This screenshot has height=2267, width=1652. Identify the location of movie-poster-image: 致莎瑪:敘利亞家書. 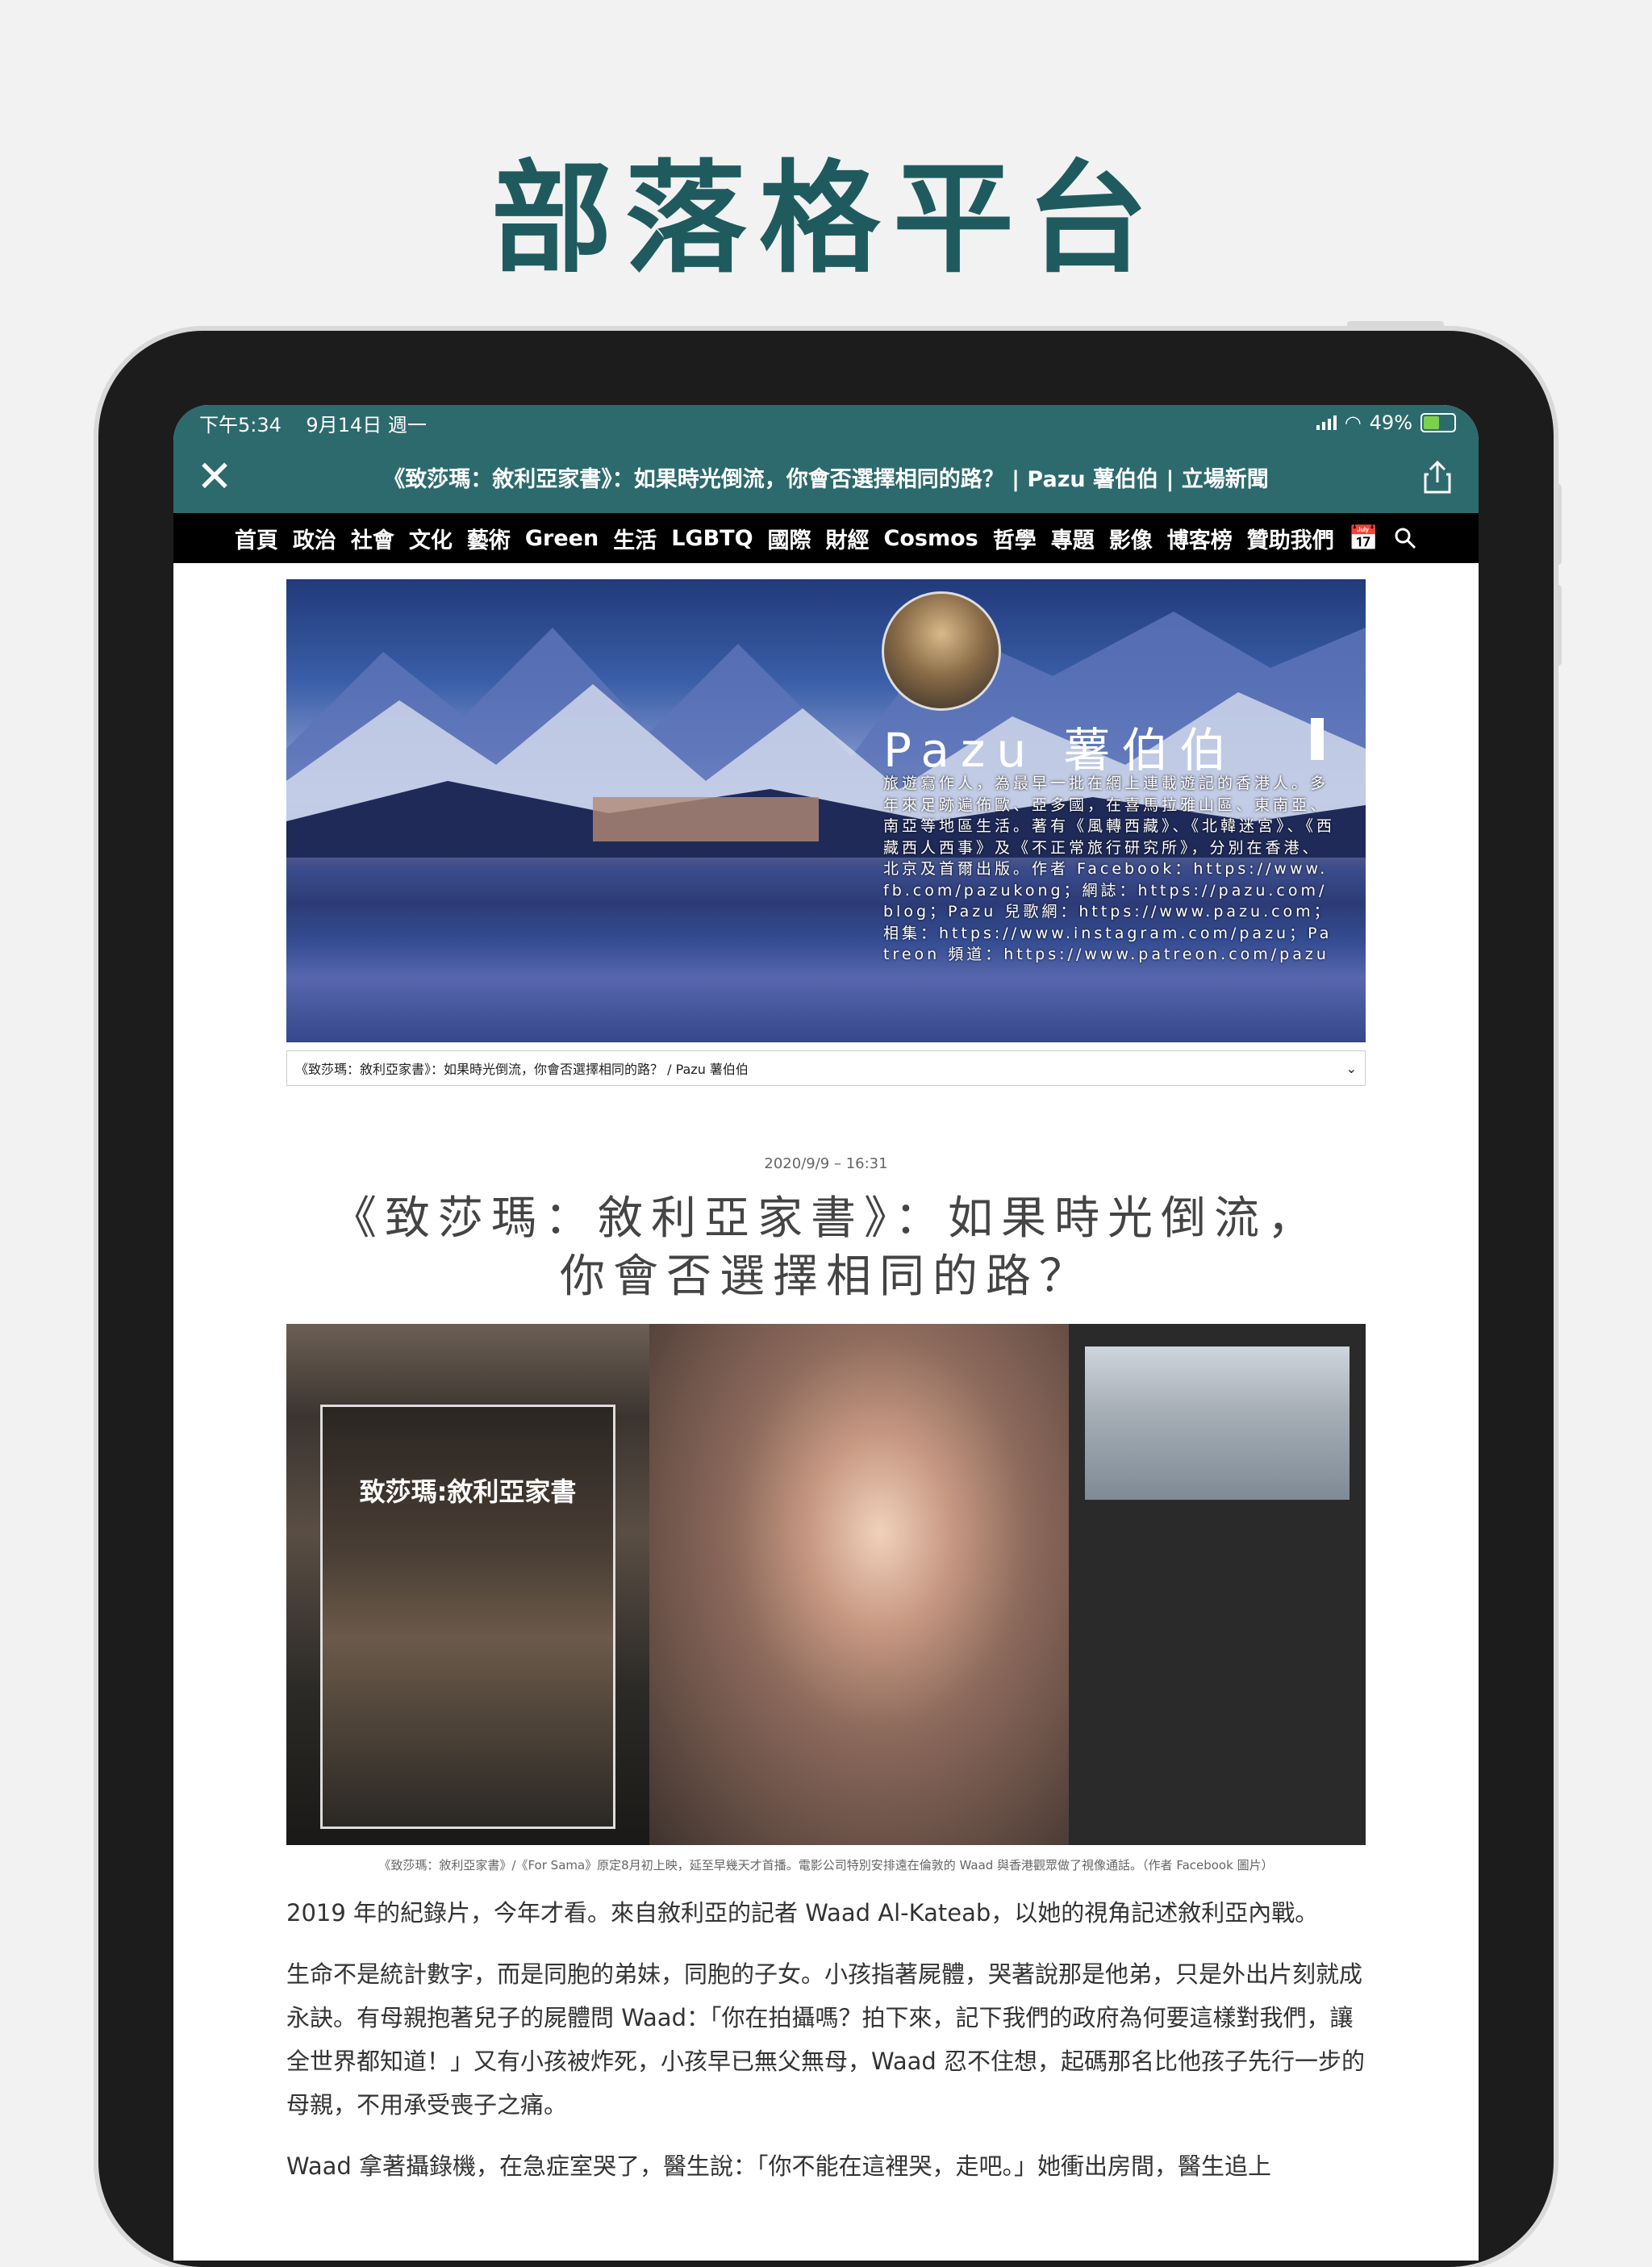
(468, 1584).